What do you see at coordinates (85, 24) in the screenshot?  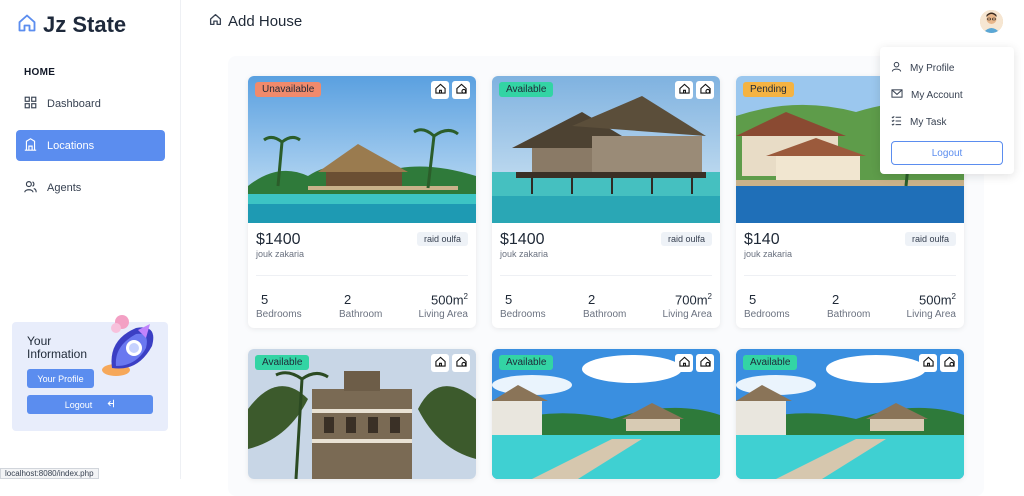 I see `brand-title: Jz State` at bounding box center [85, 24].